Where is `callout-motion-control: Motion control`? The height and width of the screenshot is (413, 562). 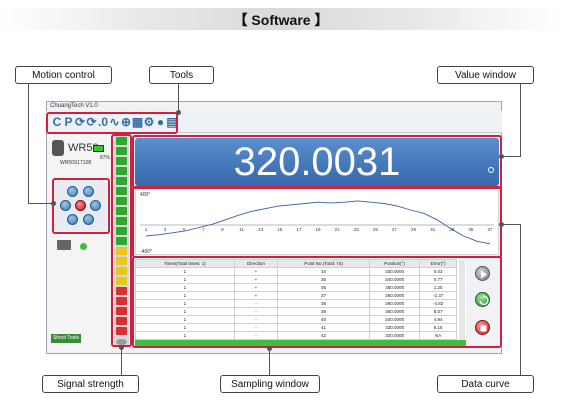 callout-motion-control: Motion control is located at coordinates (63, 75).